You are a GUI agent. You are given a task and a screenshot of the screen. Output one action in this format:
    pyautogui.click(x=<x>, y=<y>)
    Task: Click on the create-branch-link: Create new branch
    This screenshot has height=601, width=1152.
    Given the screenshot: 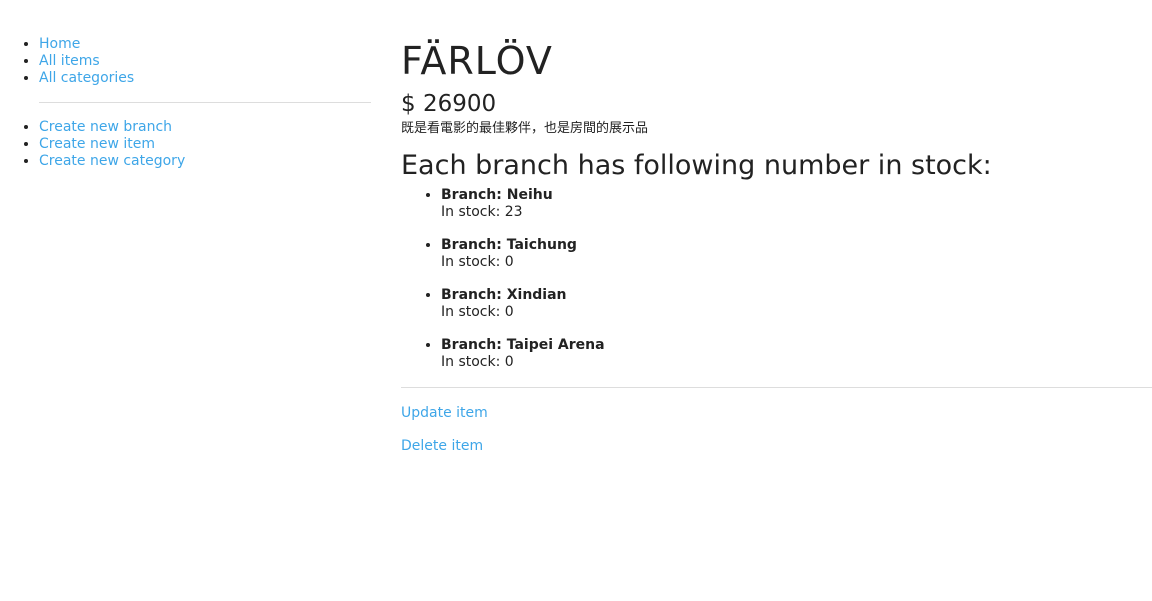 What is the action you would take?
    pyautogui.click(x=105, y=127)
    